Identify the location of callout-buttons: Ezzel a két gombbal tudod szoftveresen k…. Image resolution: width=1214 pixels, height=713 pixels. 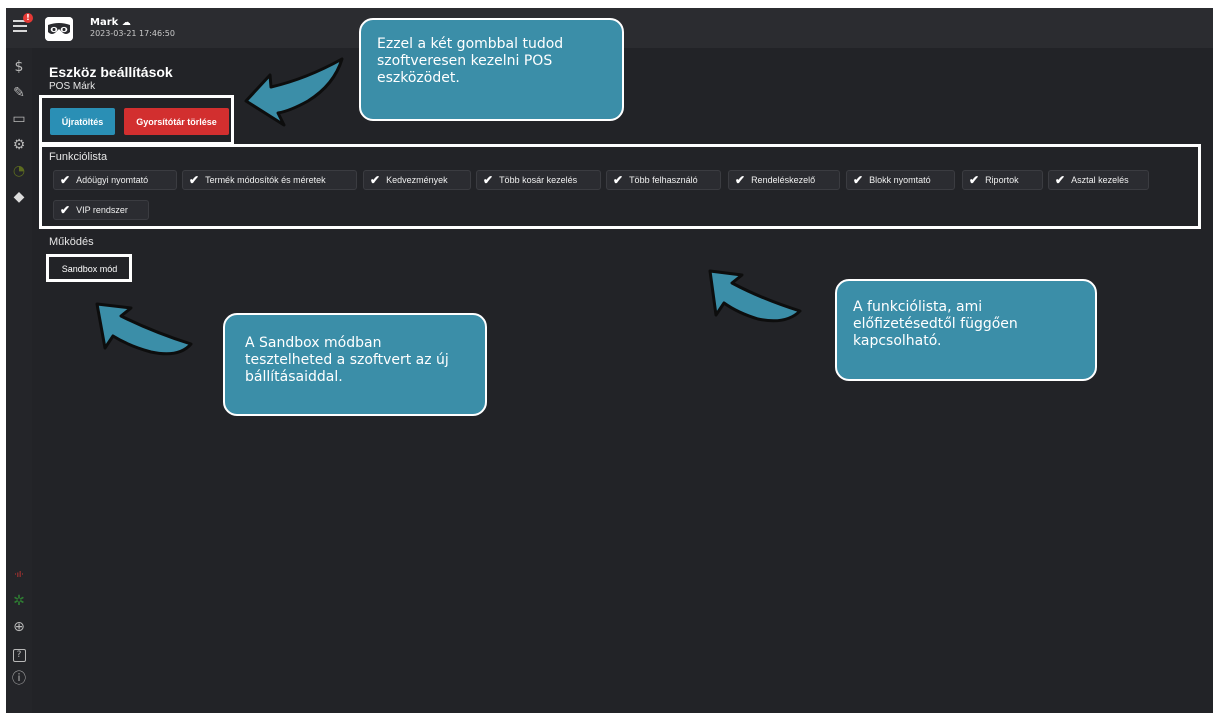
(491, 69).